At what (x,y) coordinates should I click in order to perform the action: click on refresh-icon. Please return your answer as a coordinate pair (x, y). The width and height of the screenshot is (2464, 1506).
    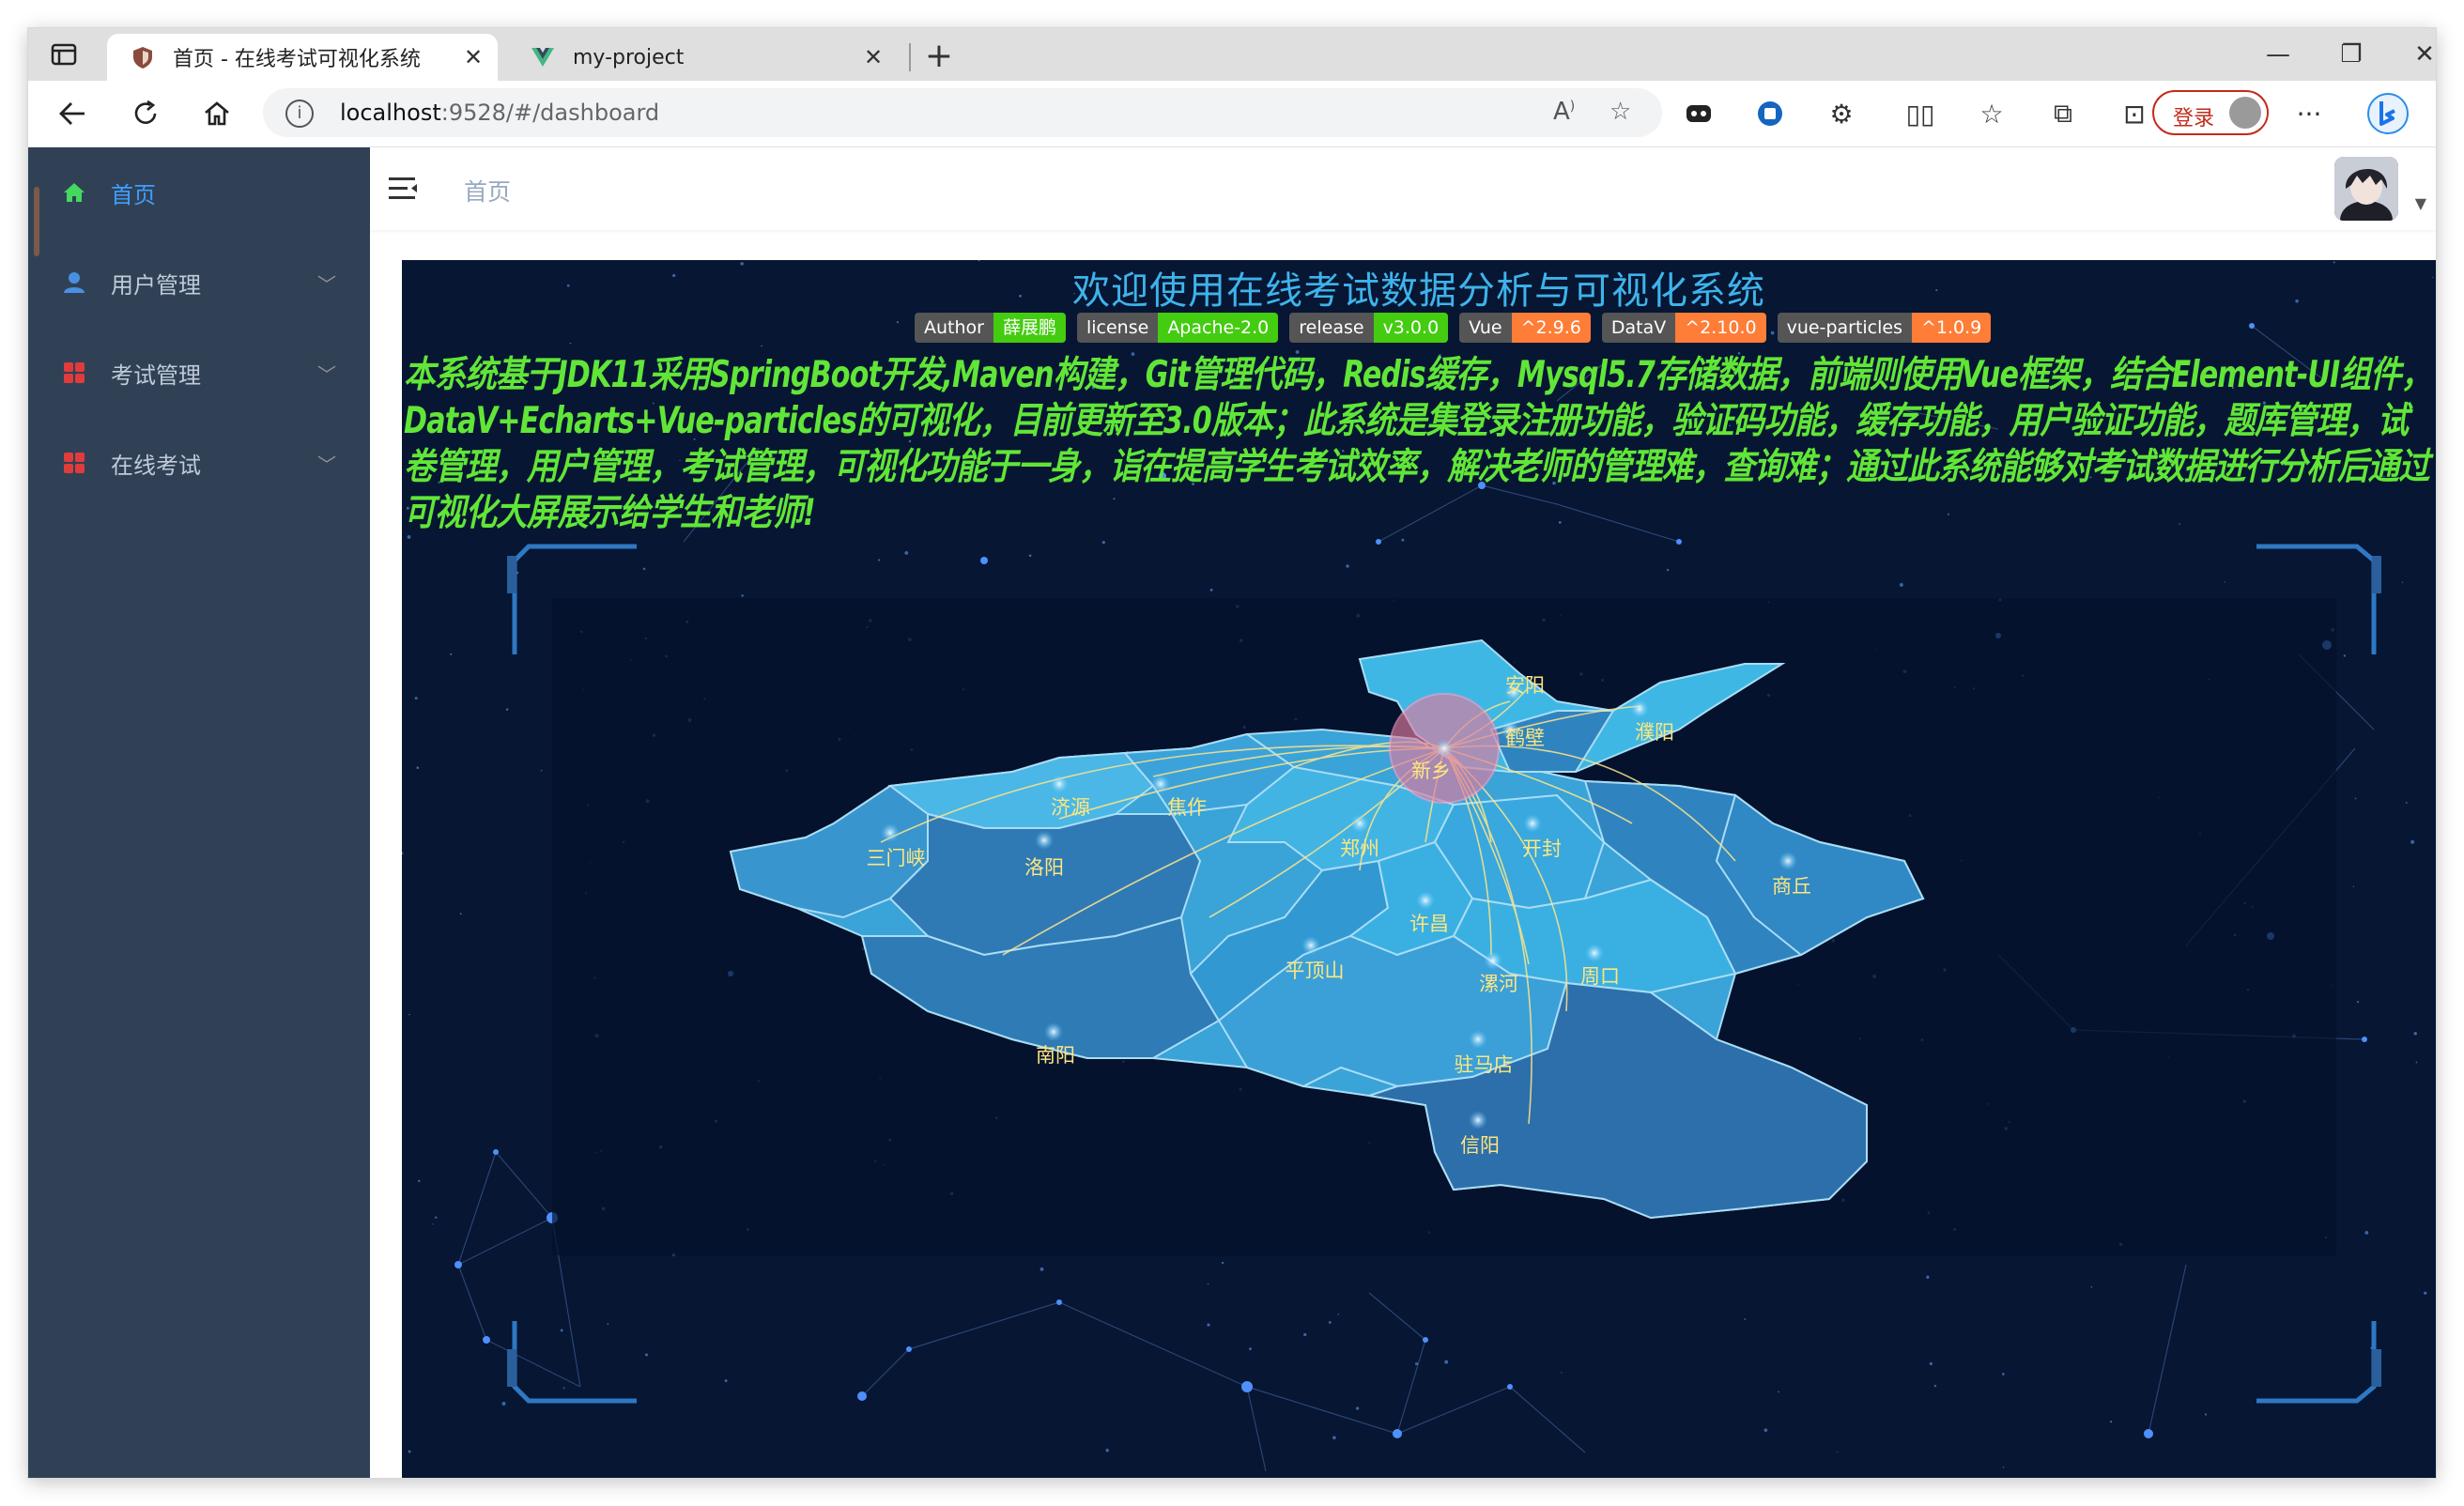
    Looking at the image, I should click on (145, 113).